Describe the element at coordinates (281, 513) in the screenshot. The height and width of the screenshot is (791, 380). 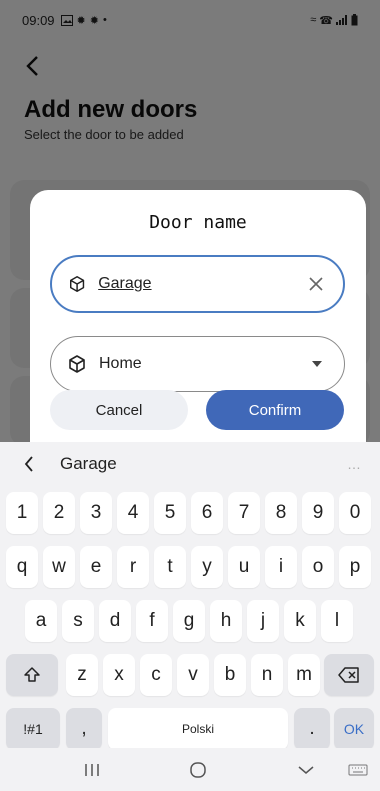
I see `key-8: 8` at that location.